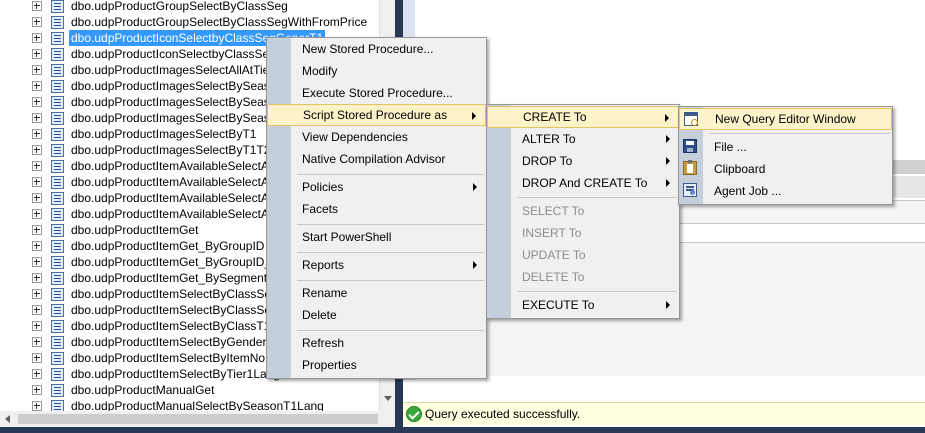  I want to click on tree-item-label: dbo.udpProductManualGet, so click(143, 390).